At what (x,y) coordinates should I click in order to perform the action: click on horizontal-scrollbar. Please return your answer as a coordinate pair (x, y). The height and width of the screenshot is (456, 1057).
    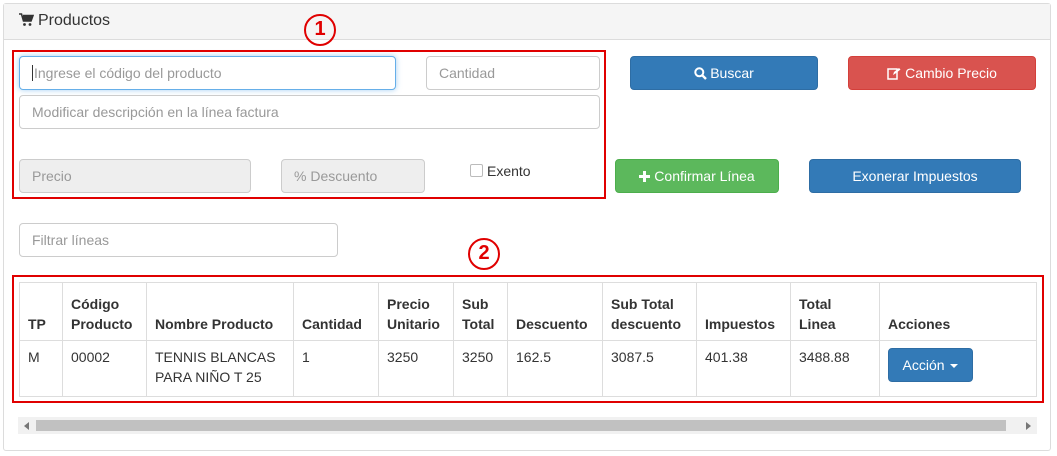
    Looking at the image, I should click on (527, 425).